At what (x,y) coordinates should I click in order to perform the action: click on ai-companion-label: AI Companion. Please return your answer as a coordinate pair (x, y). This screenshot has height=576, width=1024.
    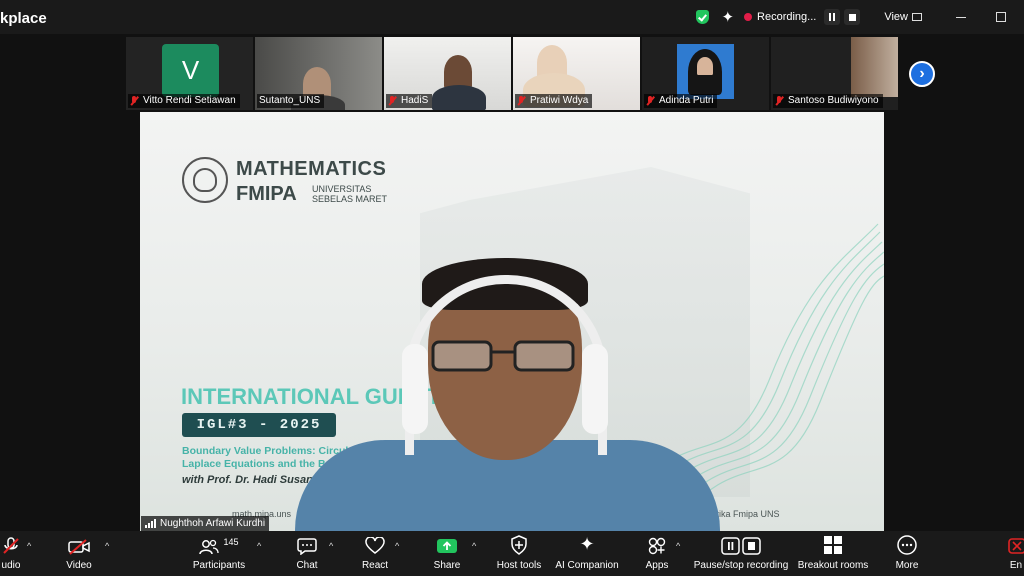
    Looking at the image, I should click on (587, 565).